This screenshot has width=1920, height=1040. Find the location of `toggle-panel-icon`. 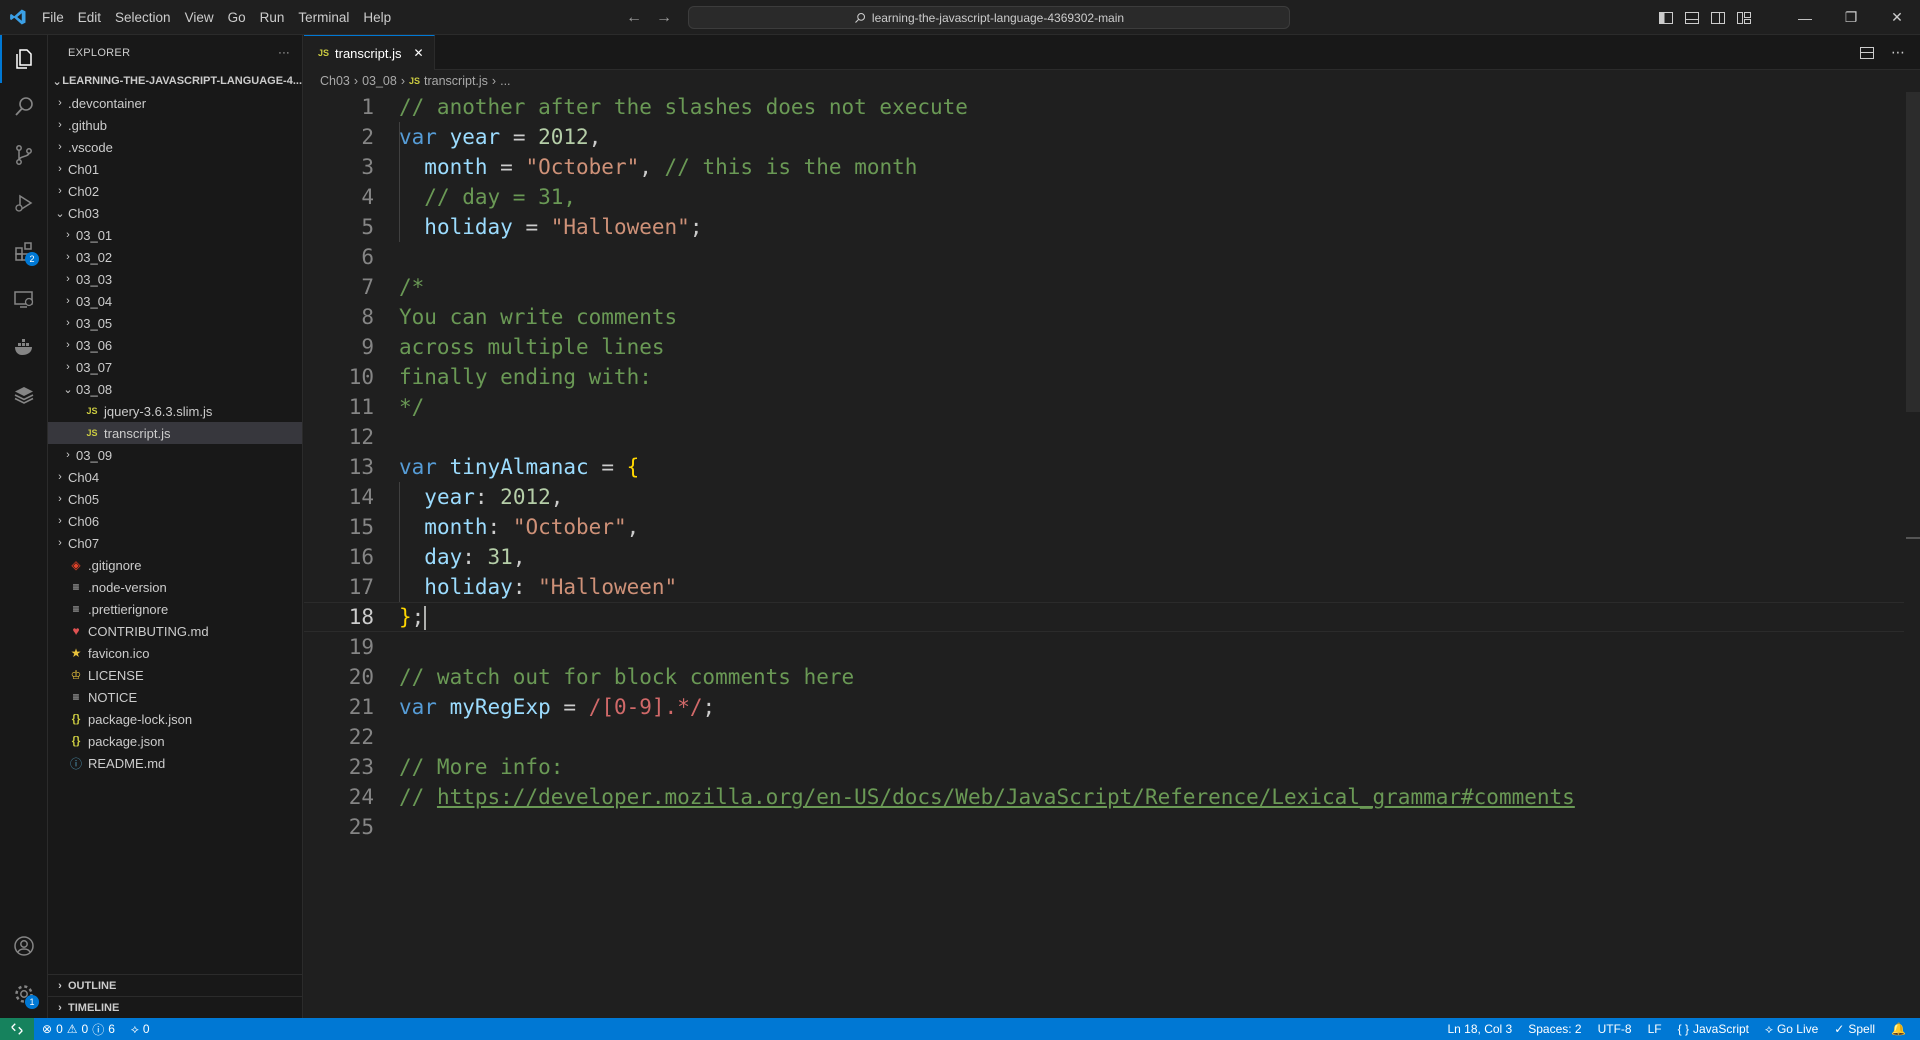

toggle-panel-icon is located at coordinates (1692, 18).